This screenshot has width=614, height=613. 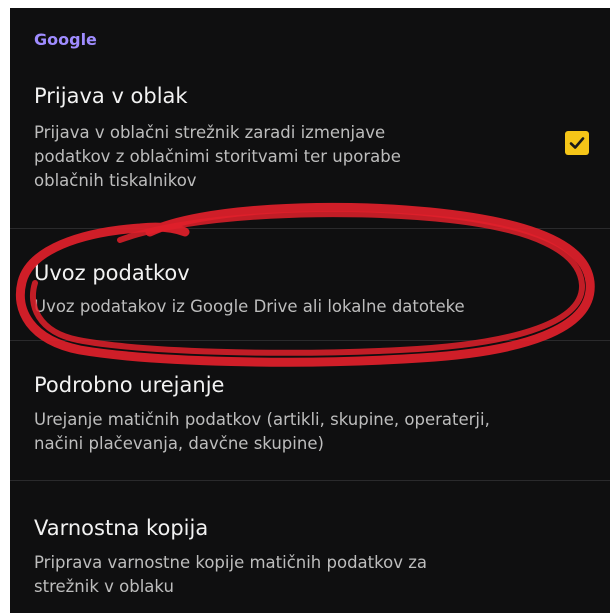 I want to click on cloud-login-checkbox, so click(x=577, y=143).